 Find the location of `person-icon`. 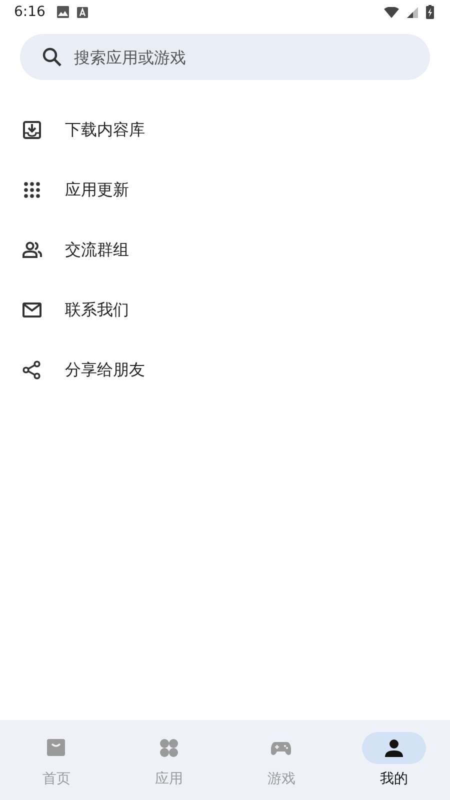

person-icon is located at coordinates (394, 748).